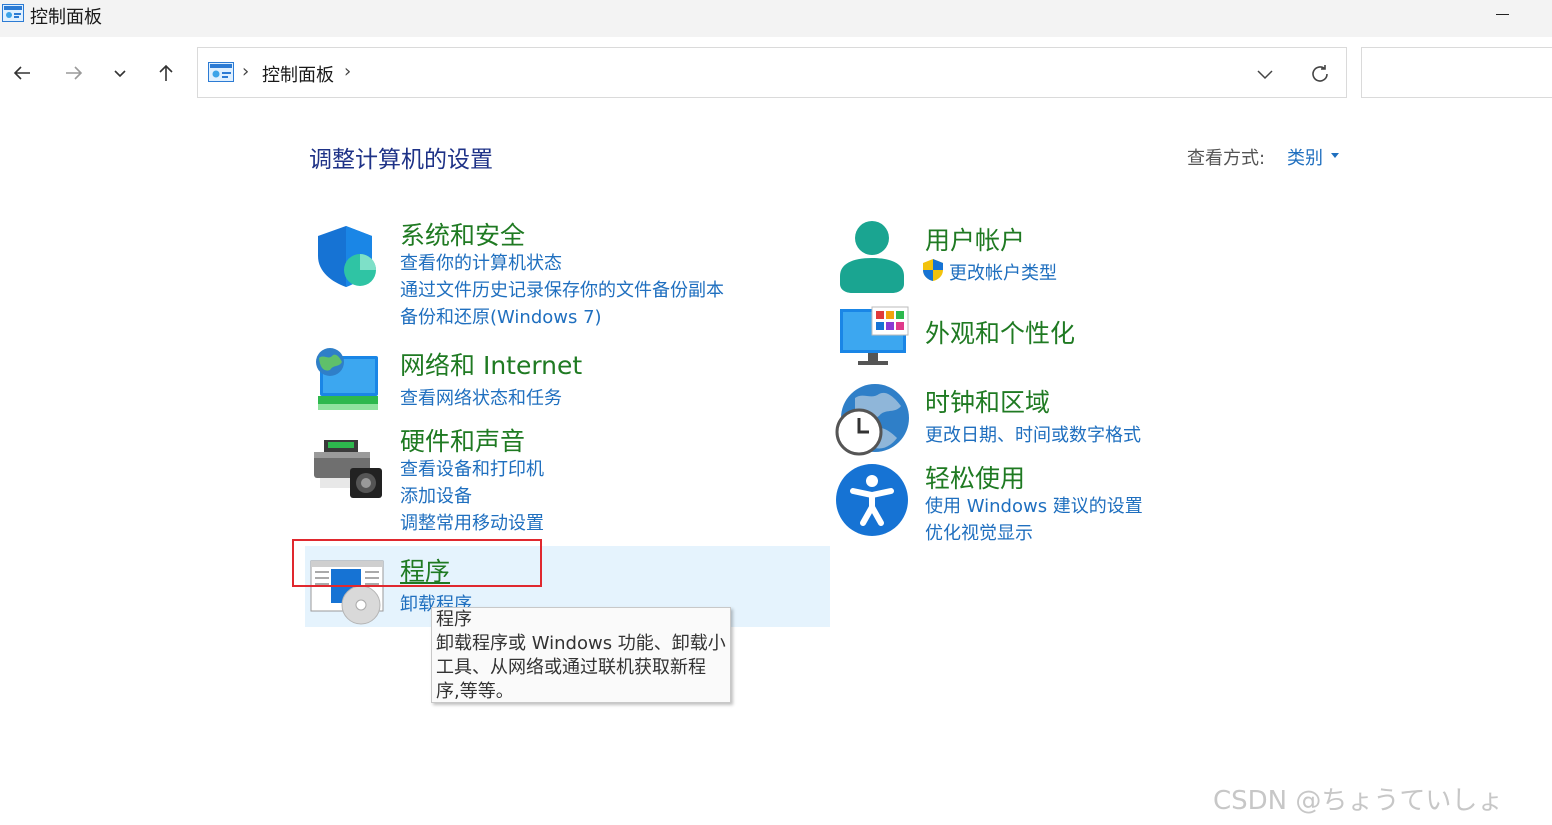 This screenshot has width=1552, height=825. Describe the element at coordinates (481, 397) in the screenshot. I see `link-network-status: 查看网络状态和任务` at that location.